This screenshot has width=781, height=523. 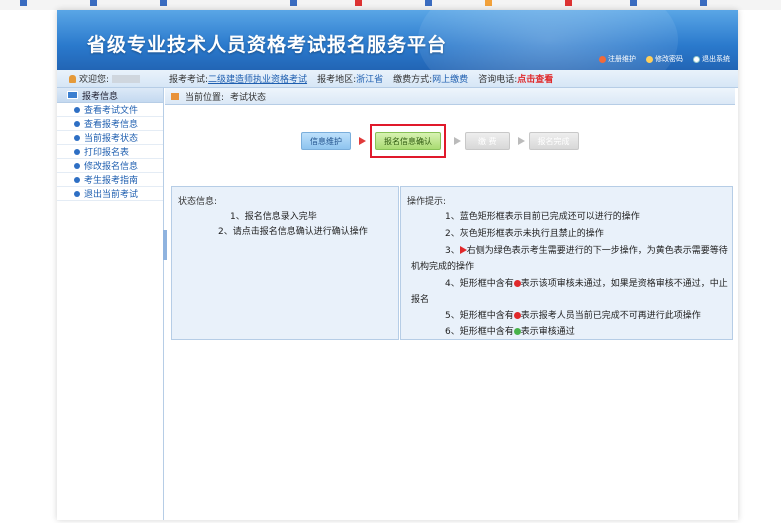 I want to click on change-password-label: 修改密码, so click(x=669, y=59).